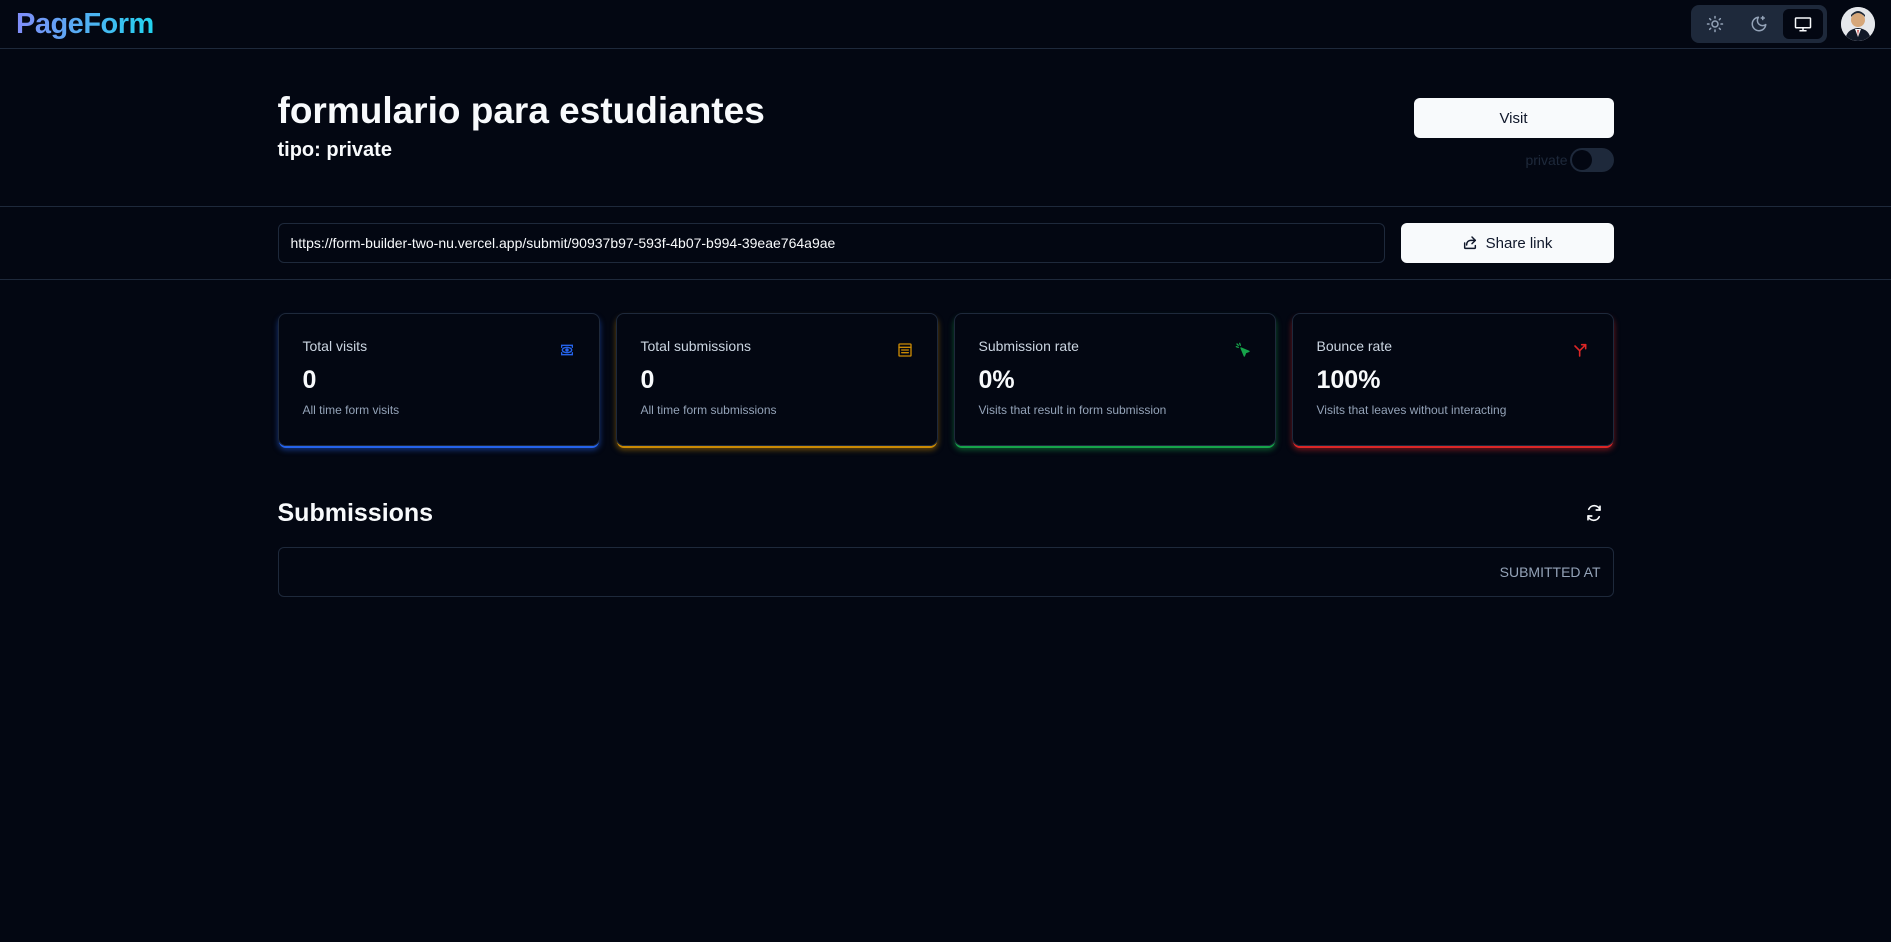  Describe the element at coordinates (946, 513) in the screenshot. I see `submissions-header: Submissions` at that location.